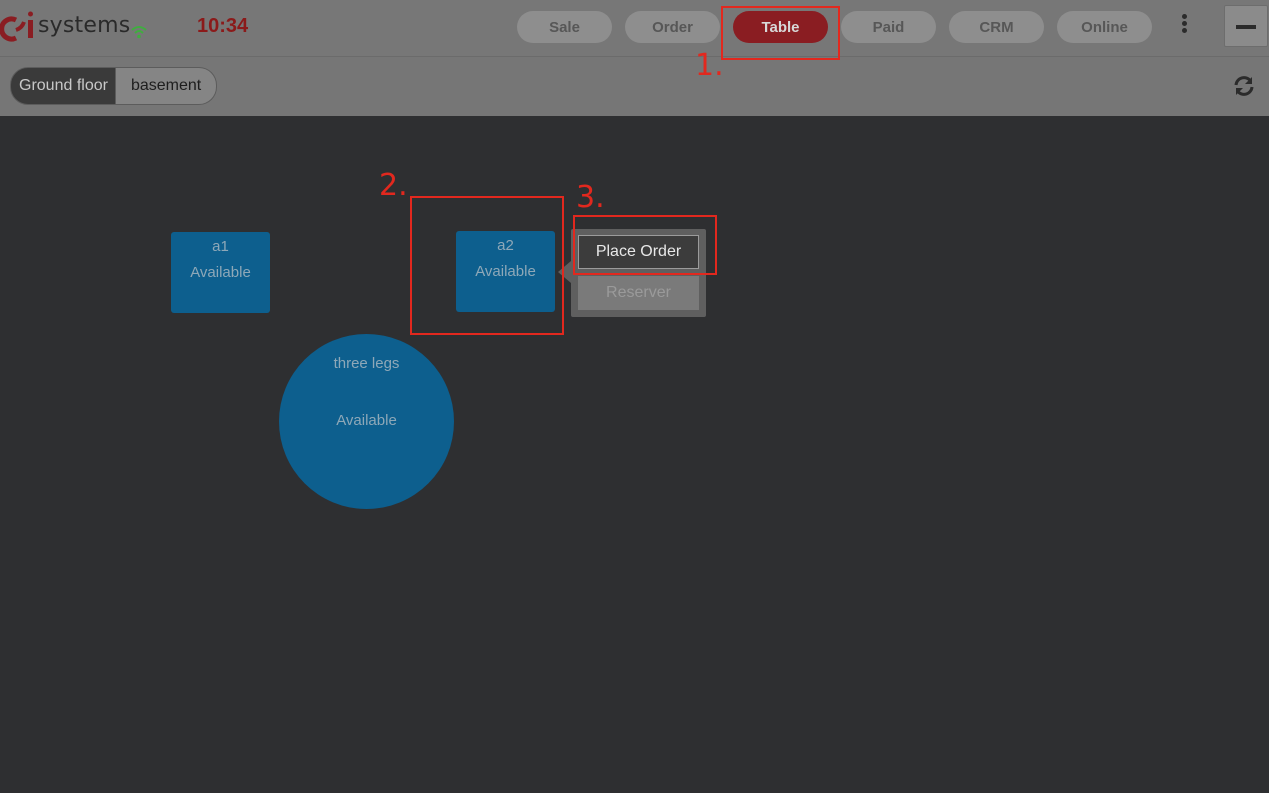  Describe the element at coordinates (393, 185) in the screenshot. I see `annotation-label-2: 2.` at that location.